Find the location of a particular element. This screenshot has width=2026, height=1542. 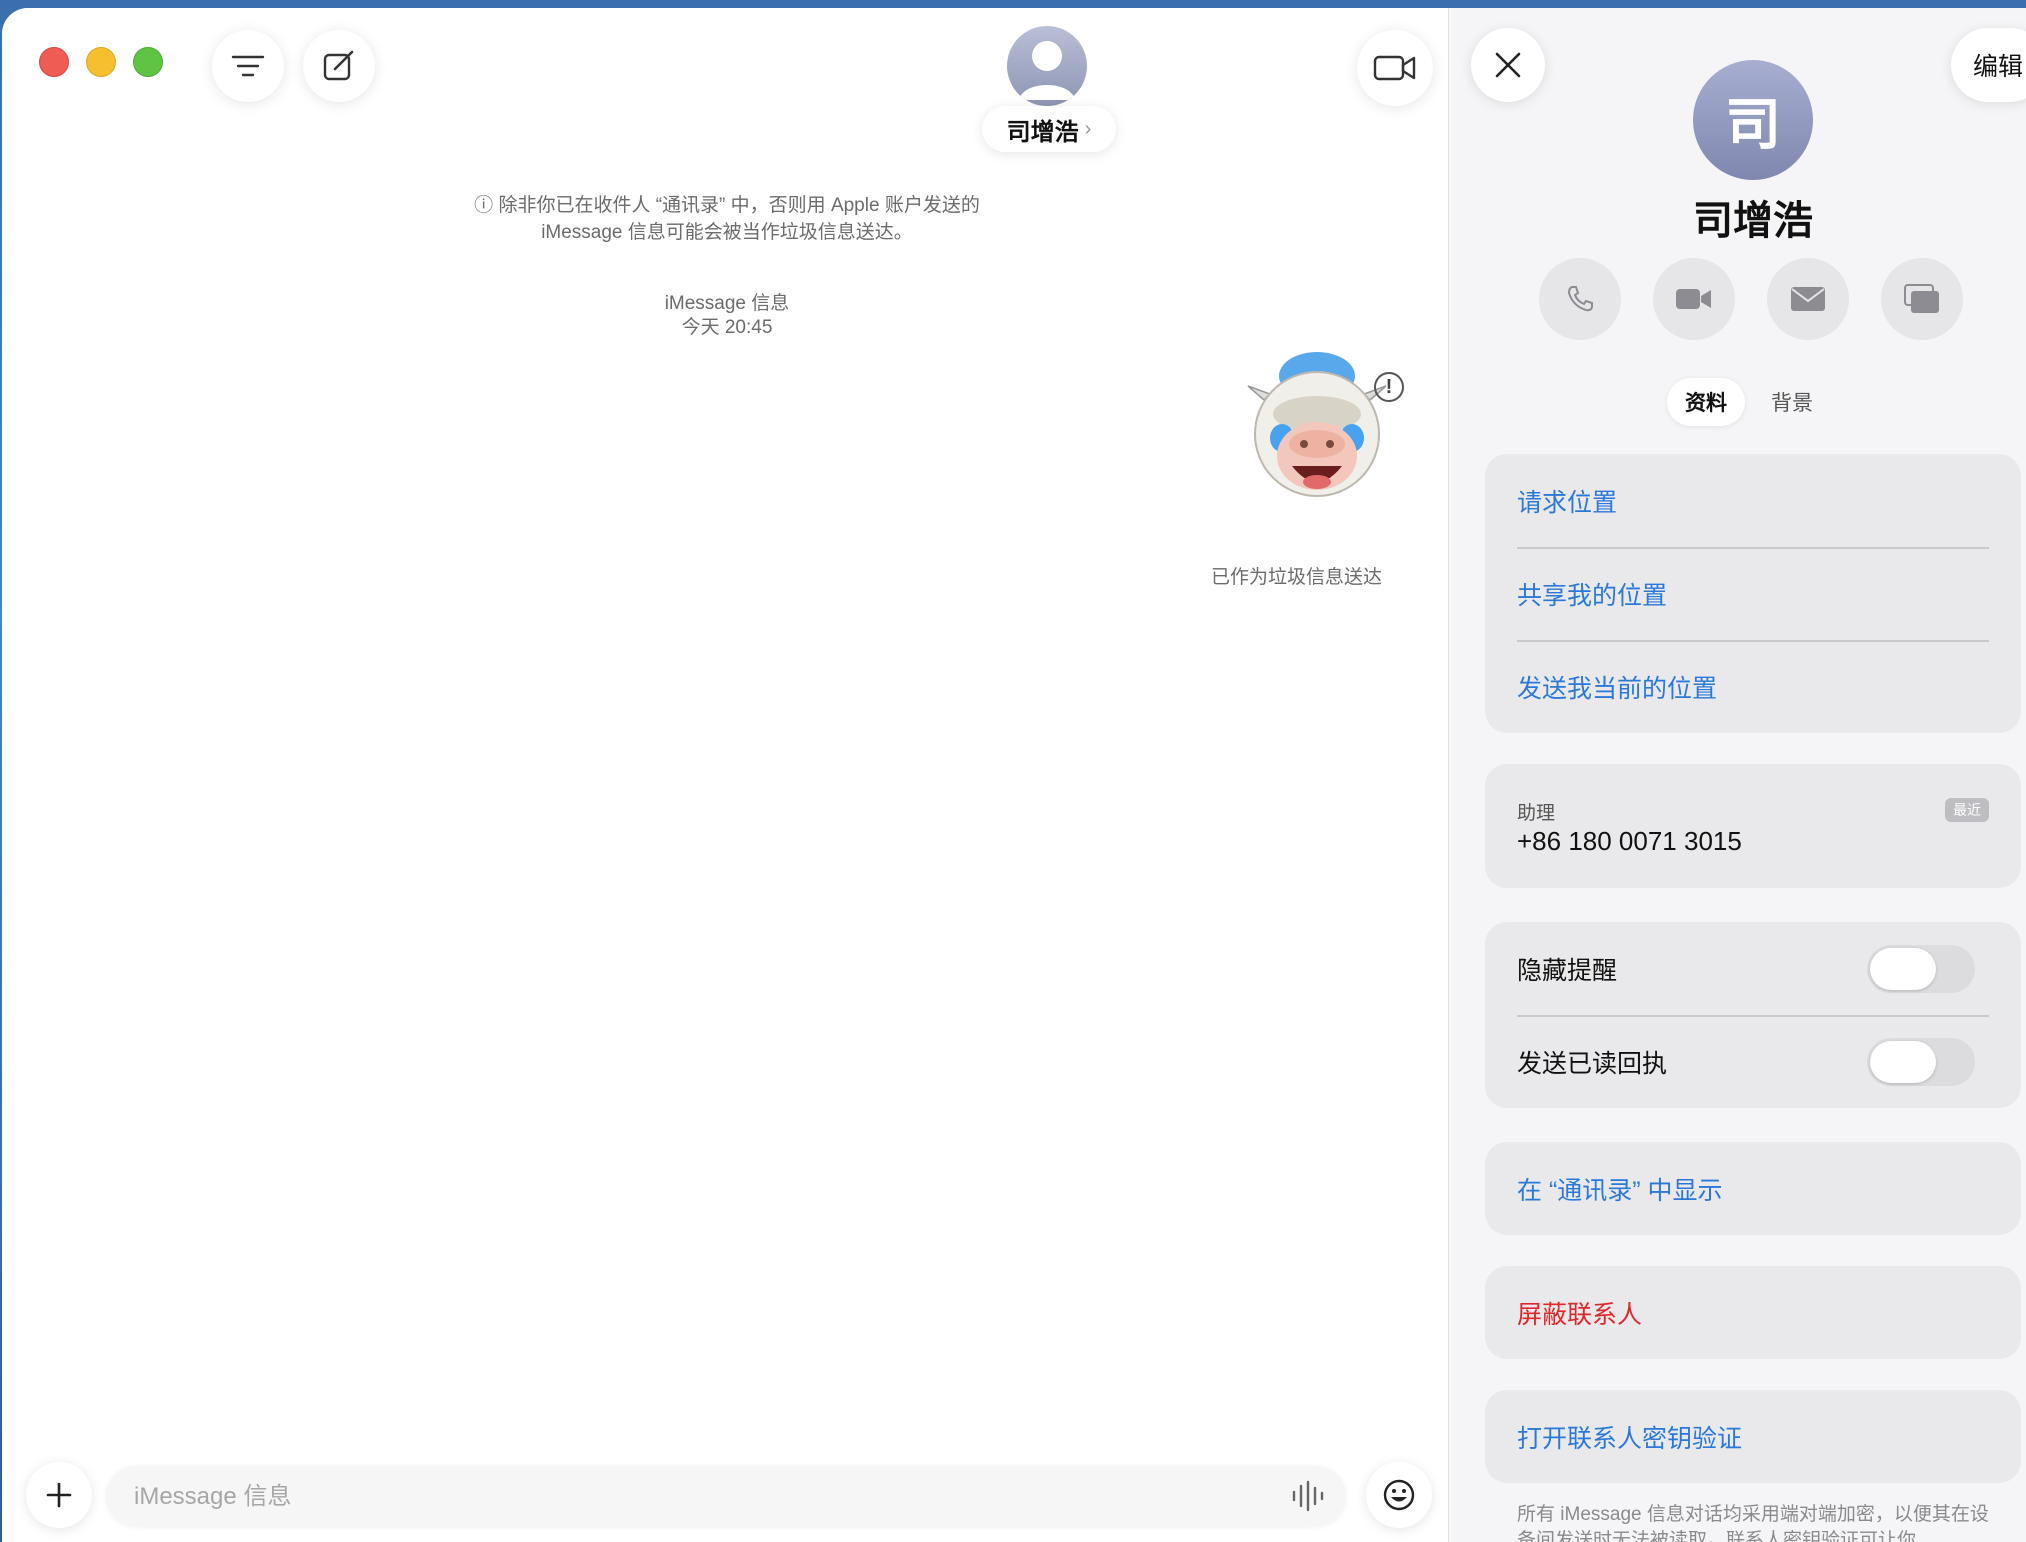

filter-button is located at coordinates (248, 66).